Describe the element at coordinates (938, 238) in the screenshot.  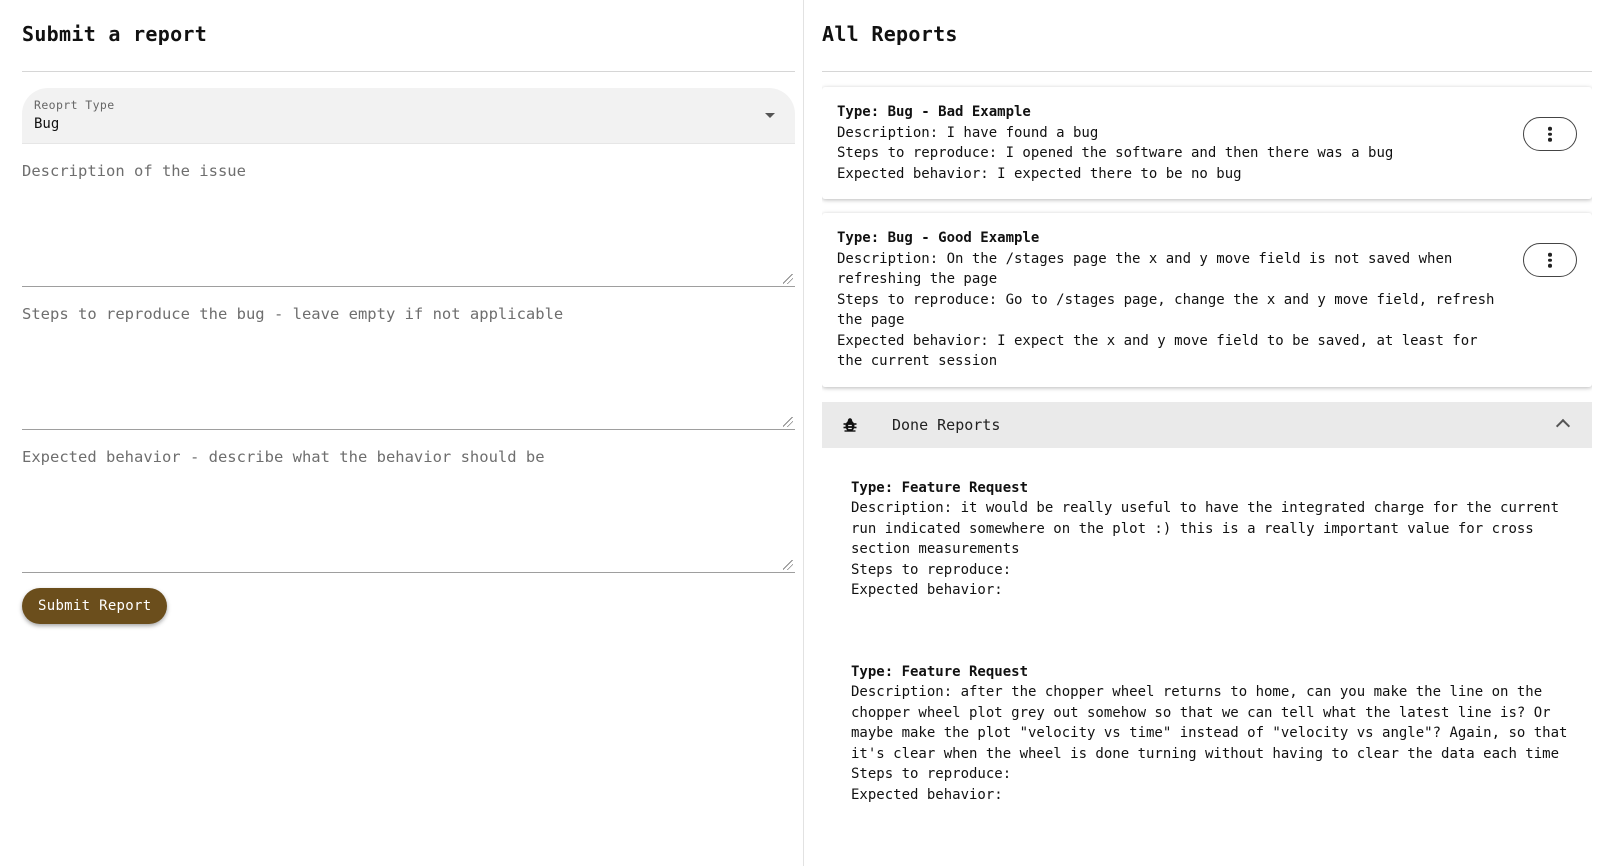
I see `report-type-text: Type: Bug - Good Example` at that location.